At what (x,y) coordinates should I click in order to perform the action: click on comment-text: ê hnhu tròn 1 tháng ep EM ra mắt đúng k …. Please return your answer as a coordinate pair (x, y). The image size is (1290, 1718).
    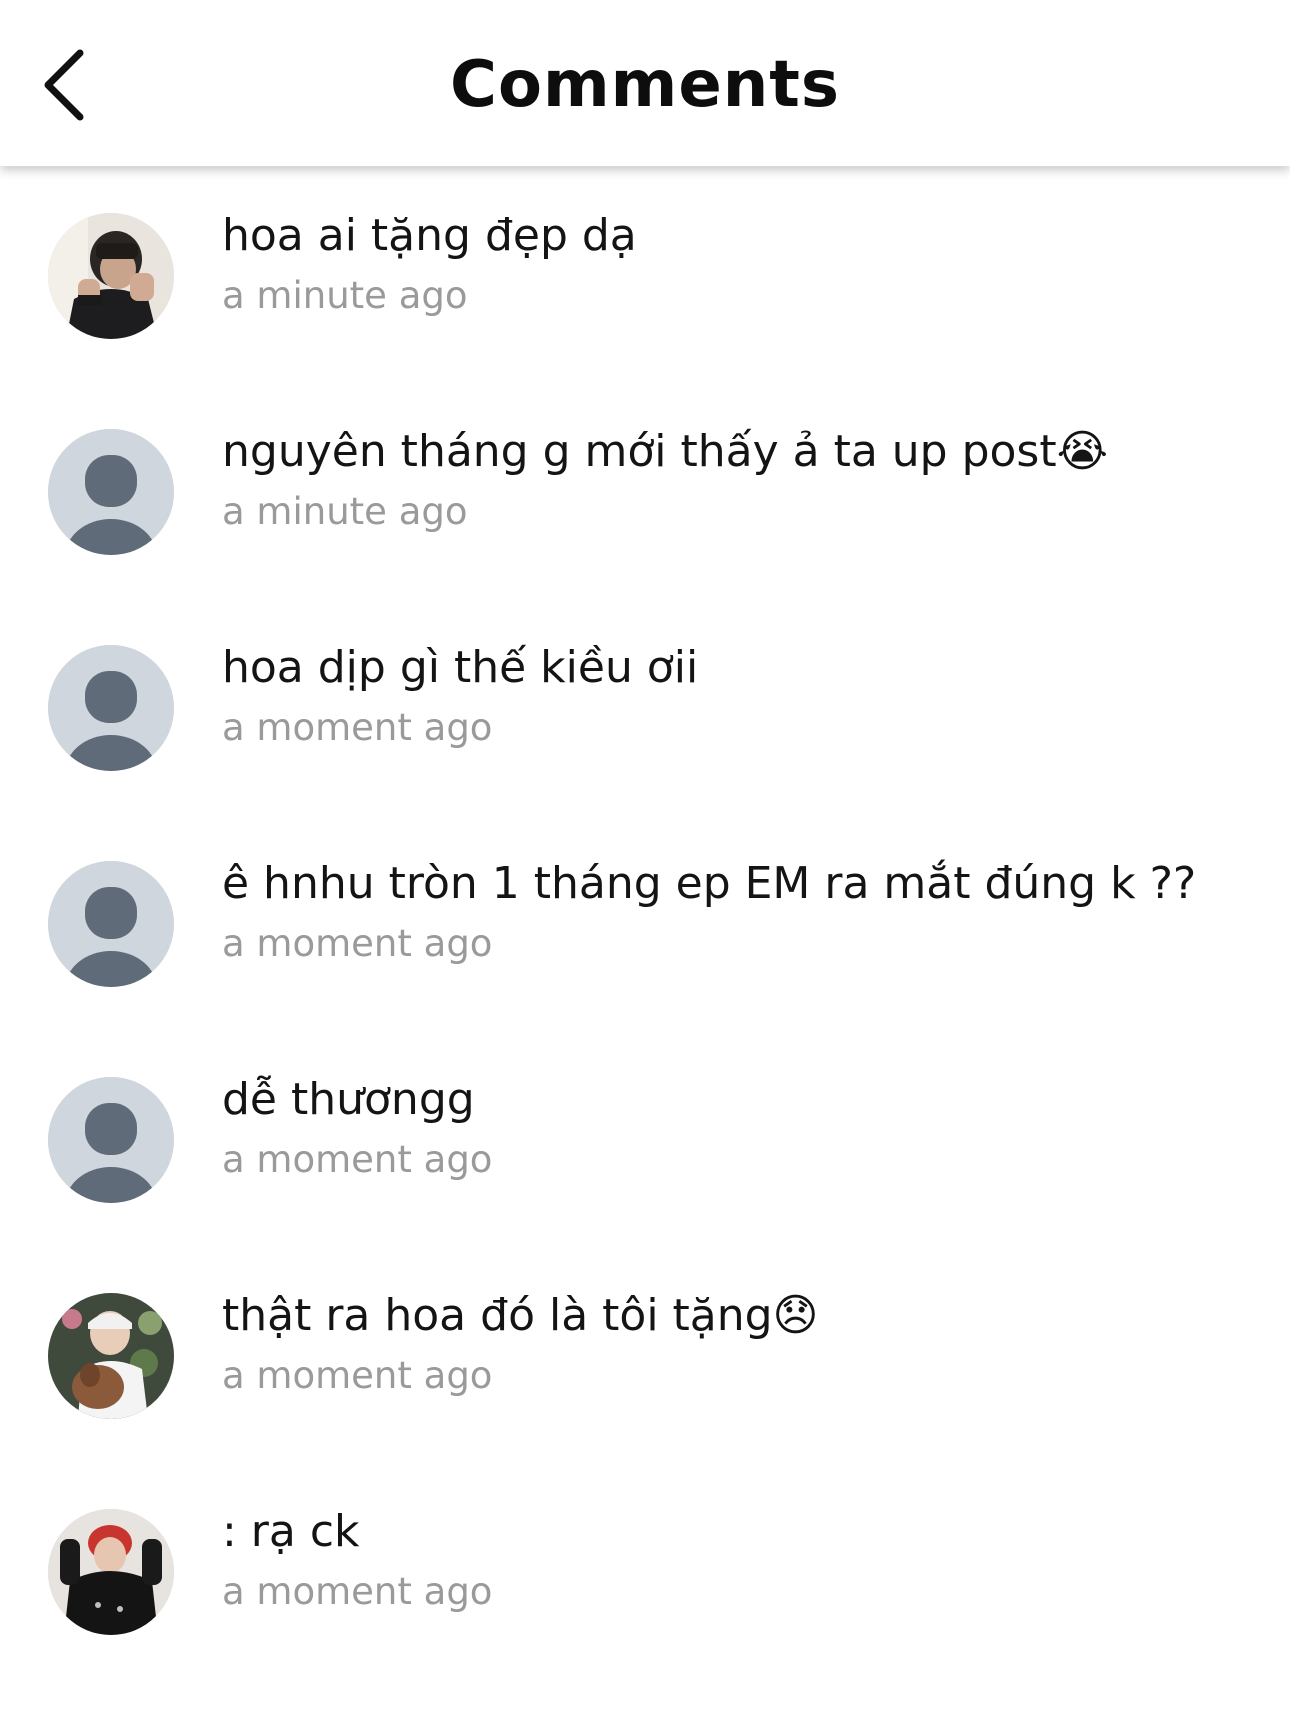
    Looking at the image, I should click on (709, 883).